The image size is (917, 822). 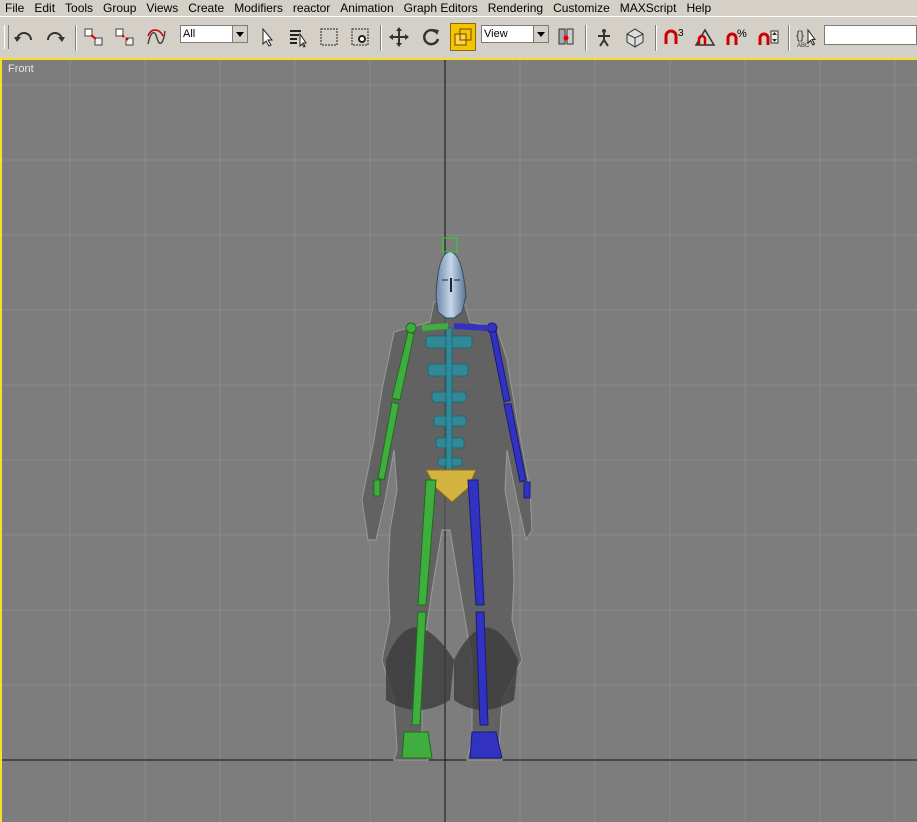 What do you see at coordinates (447, 499) in the screenshot?
I see `character-model` at bounding box center [447, 499].